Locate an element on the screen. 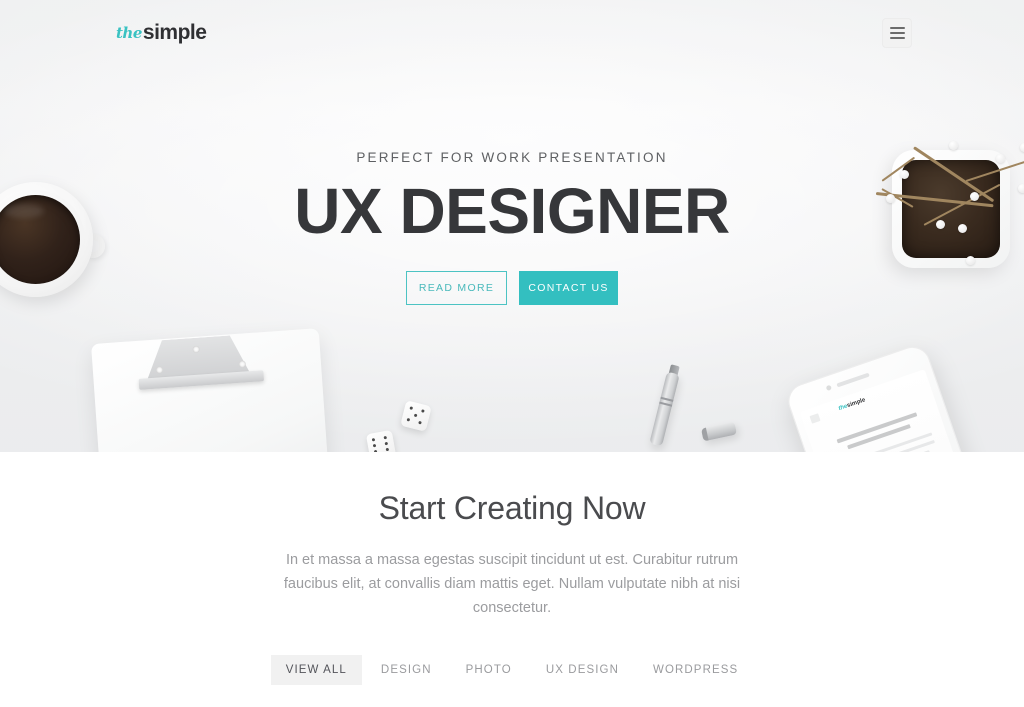 The width and height of the screenshot is (1024, 707). filter-photo: PHOTO is located at coordinates (489, 670).